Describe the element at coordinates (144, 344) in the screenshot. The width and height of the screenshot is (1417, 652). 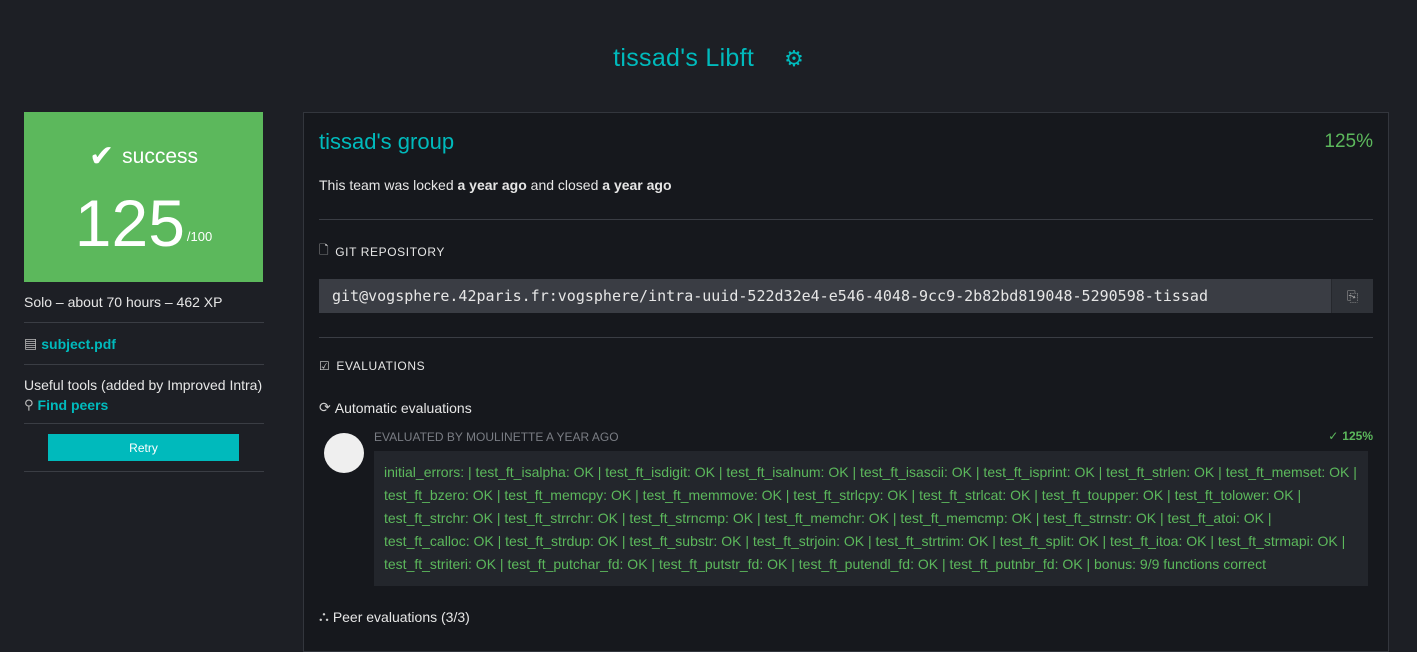
I see `subject-row: ▤ subject.pdf` at that location.